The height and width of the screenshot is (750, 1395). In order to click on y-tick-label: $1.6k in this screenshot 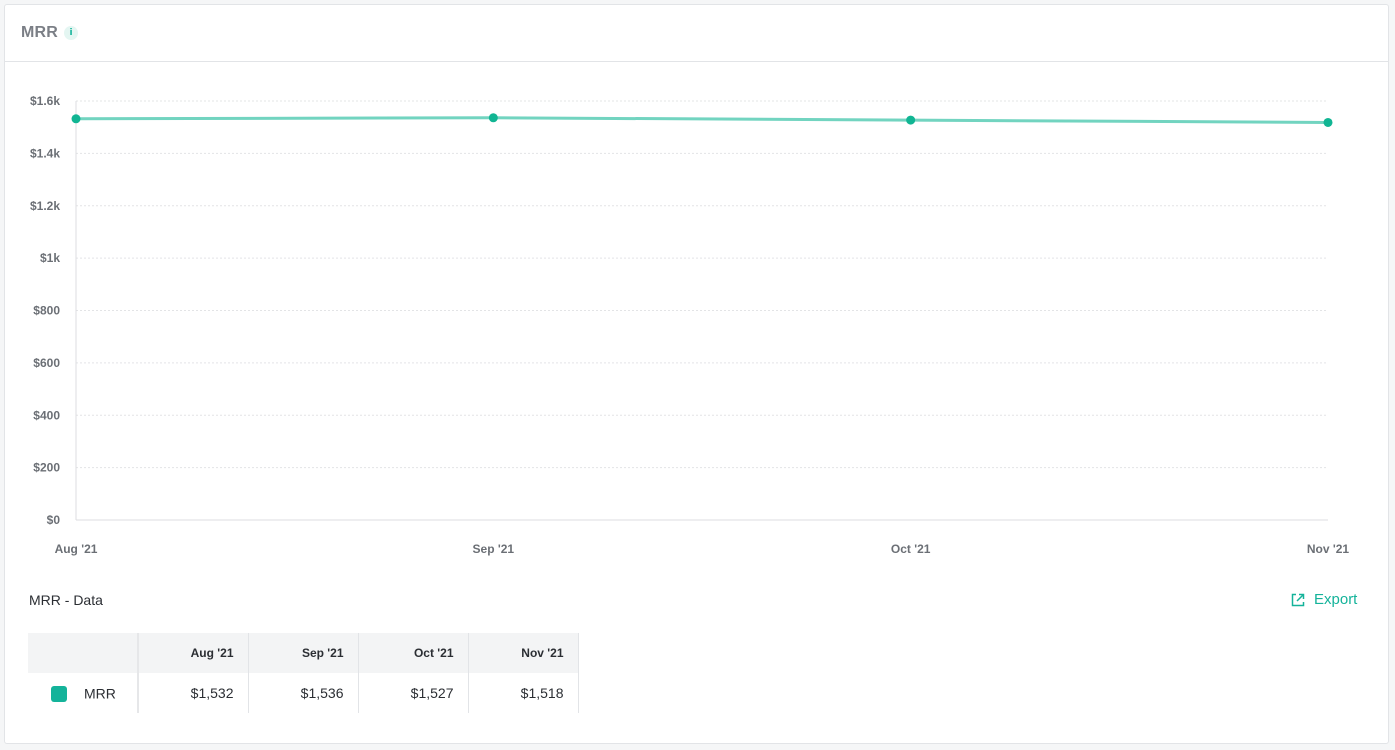, I will do `click(45, 101)`.